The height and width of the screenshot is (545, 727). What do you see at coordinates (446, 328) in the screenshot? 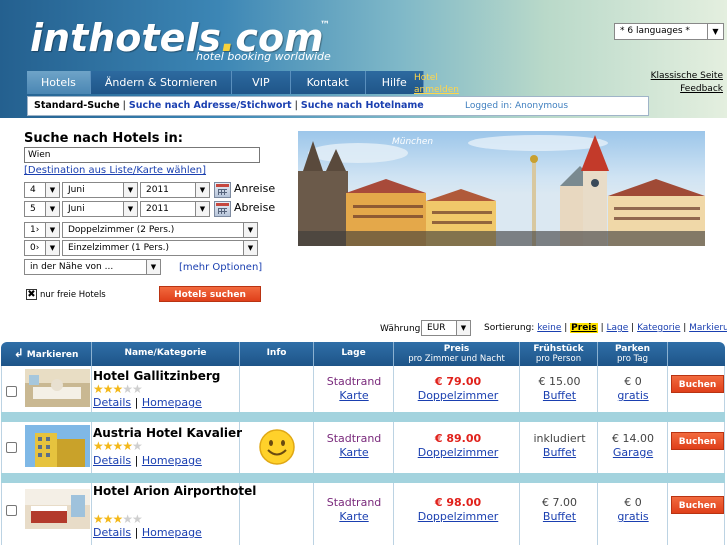
I see `currency-select: EUR ▼` at bounding box center [446, 328].